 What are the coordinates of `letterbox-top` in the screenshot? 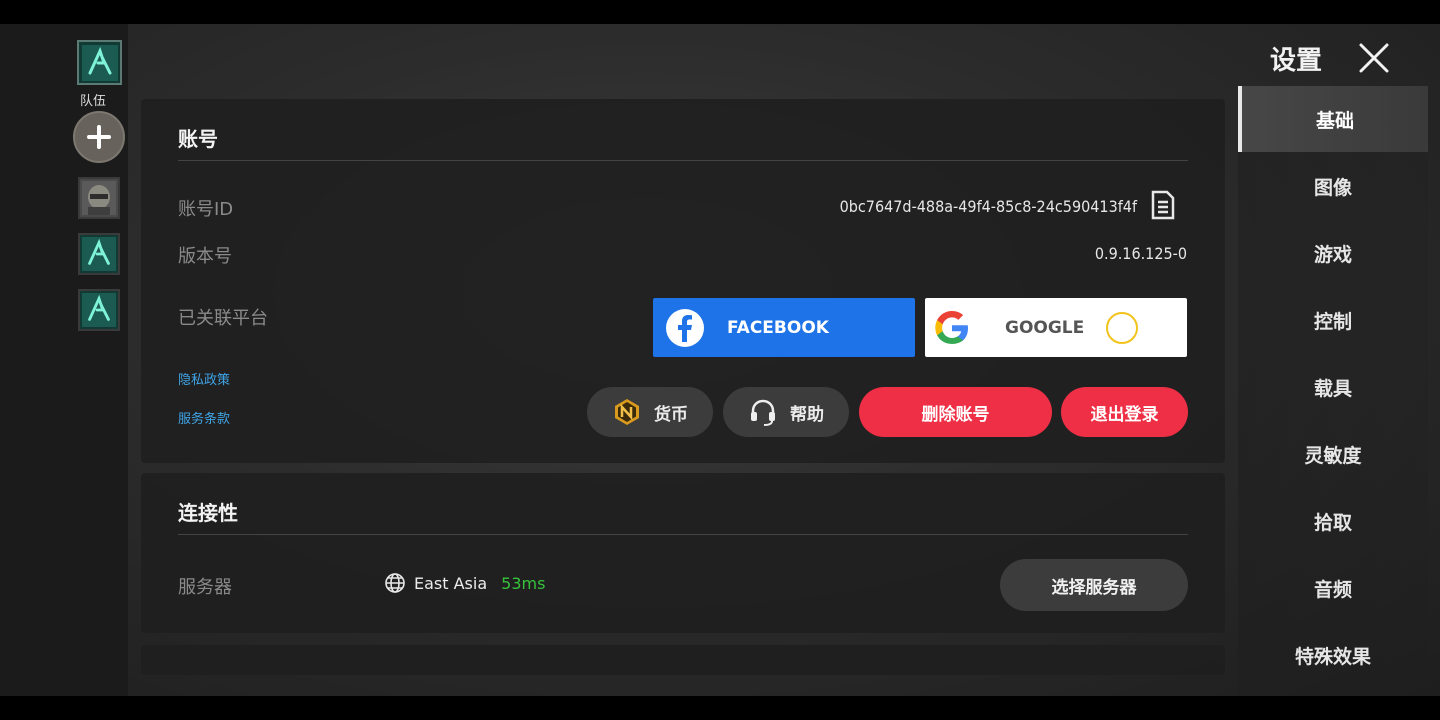 It's located at (720, 12).